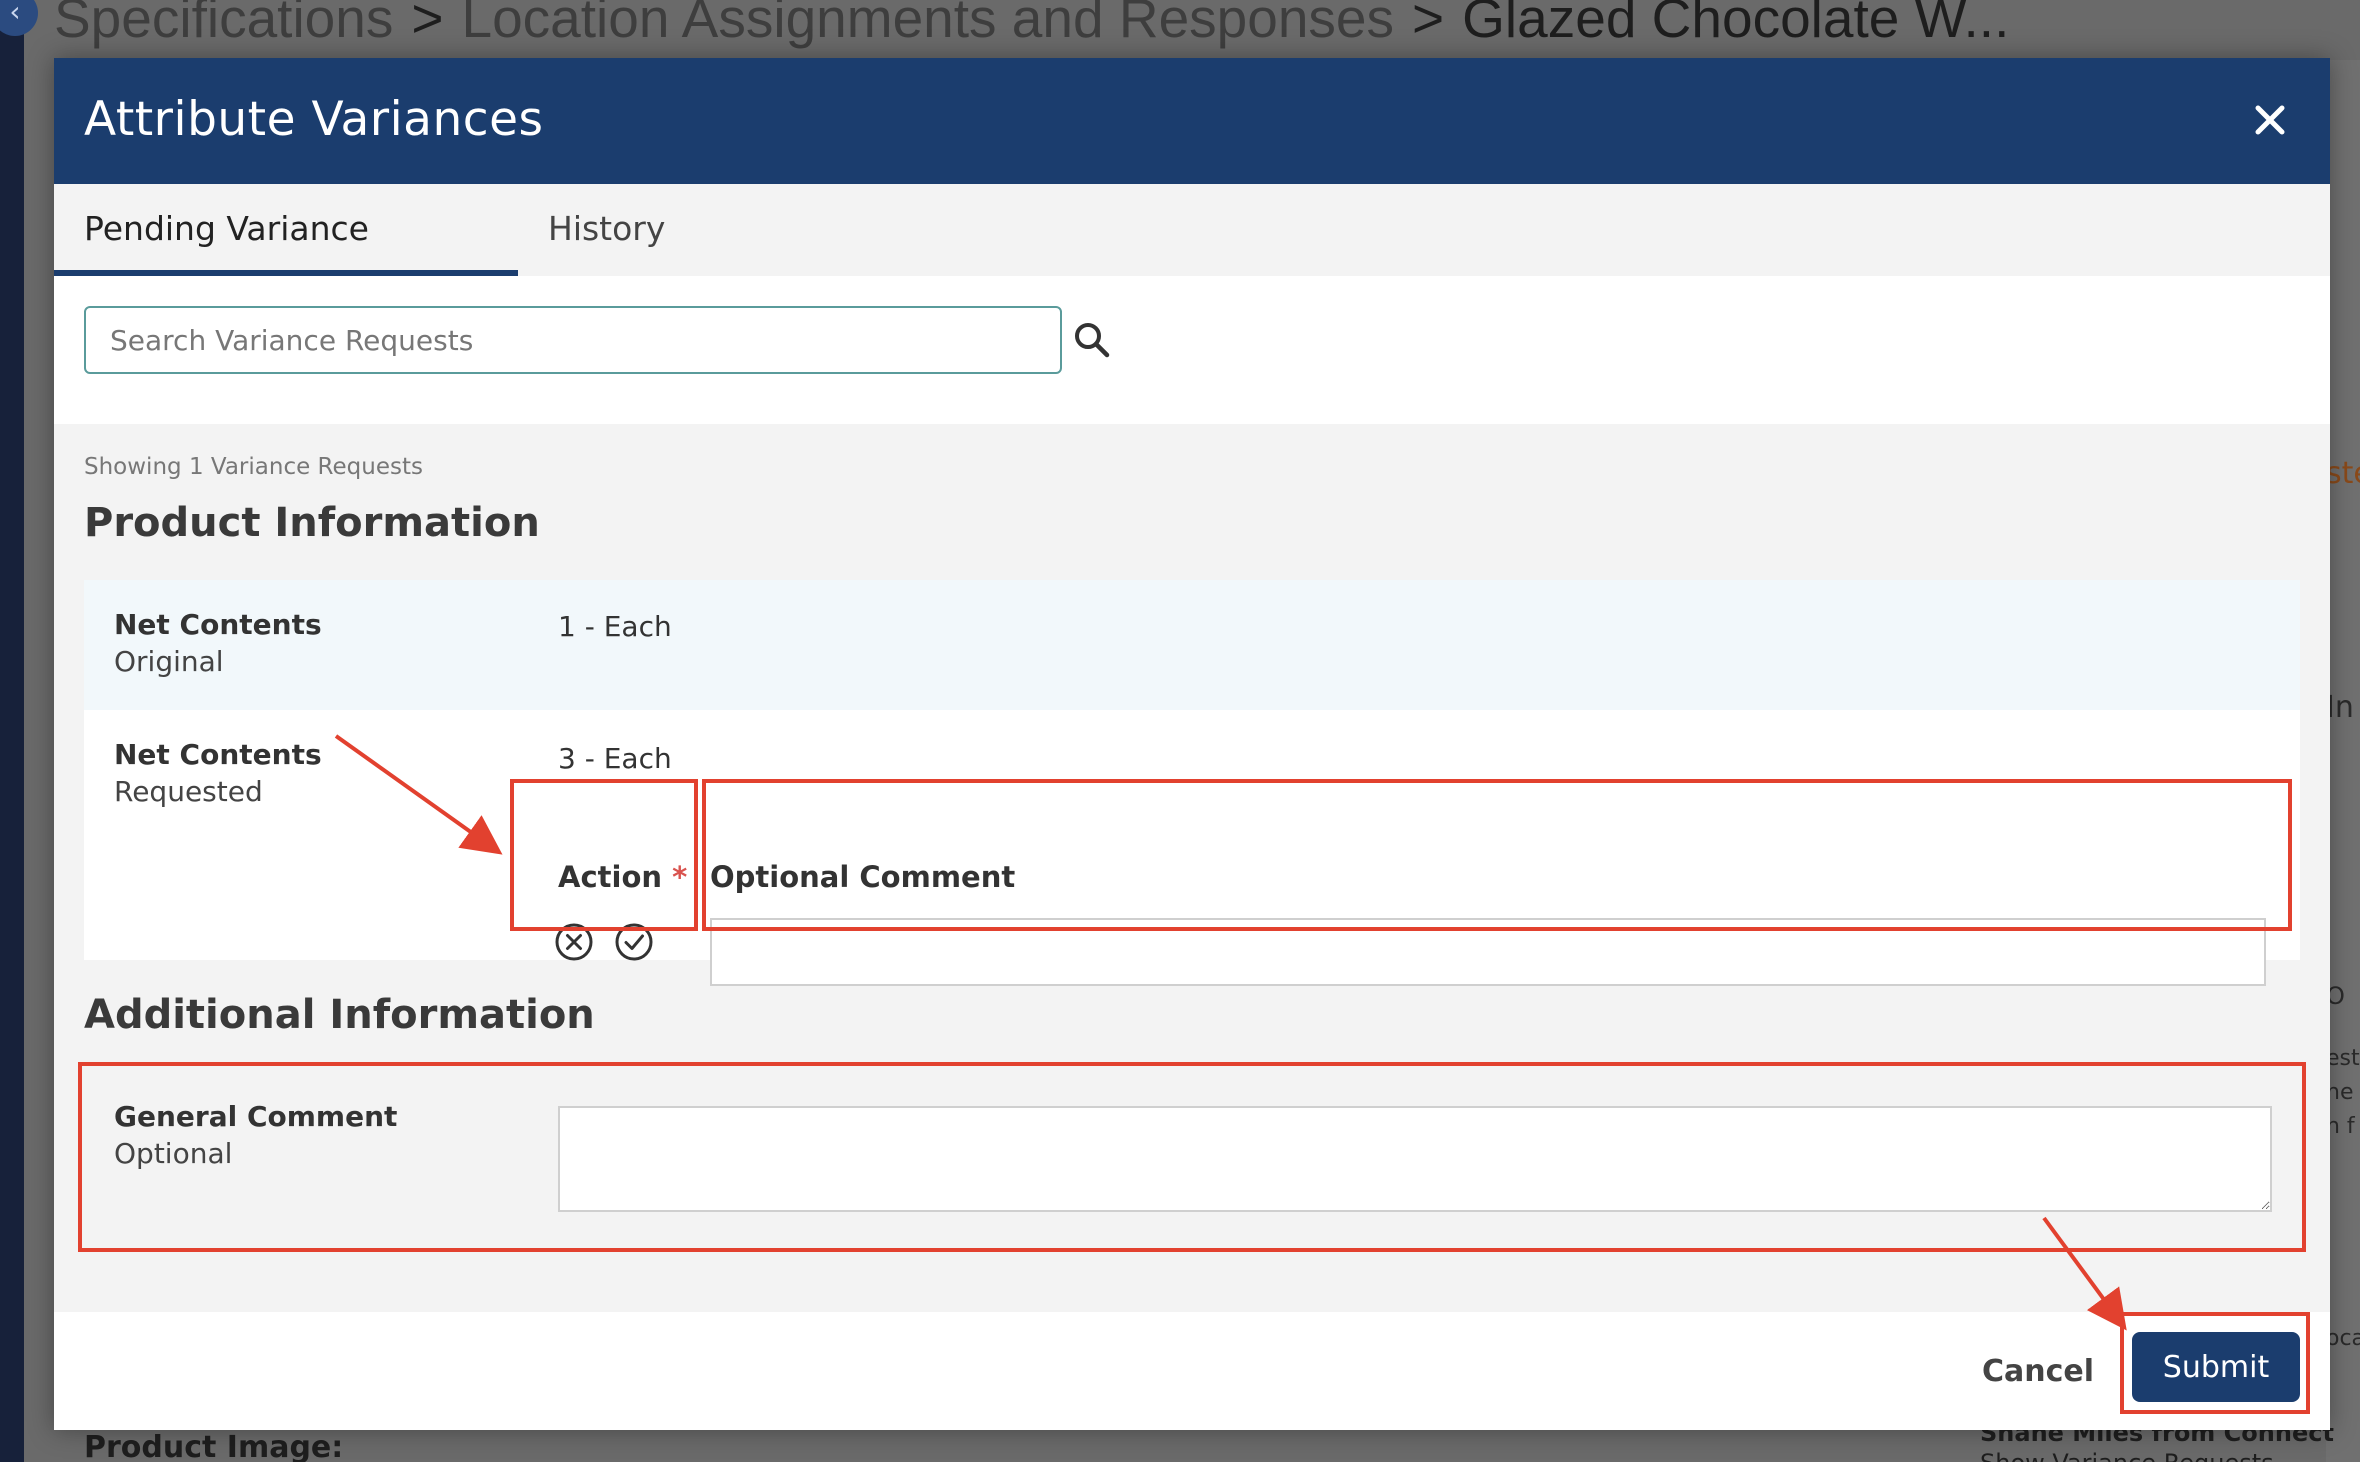 The image size is (2360, 1462). Describe the element at coordinates (2038, 1371) in the screenshot. I see `cancel-button: Cancel` at that location.